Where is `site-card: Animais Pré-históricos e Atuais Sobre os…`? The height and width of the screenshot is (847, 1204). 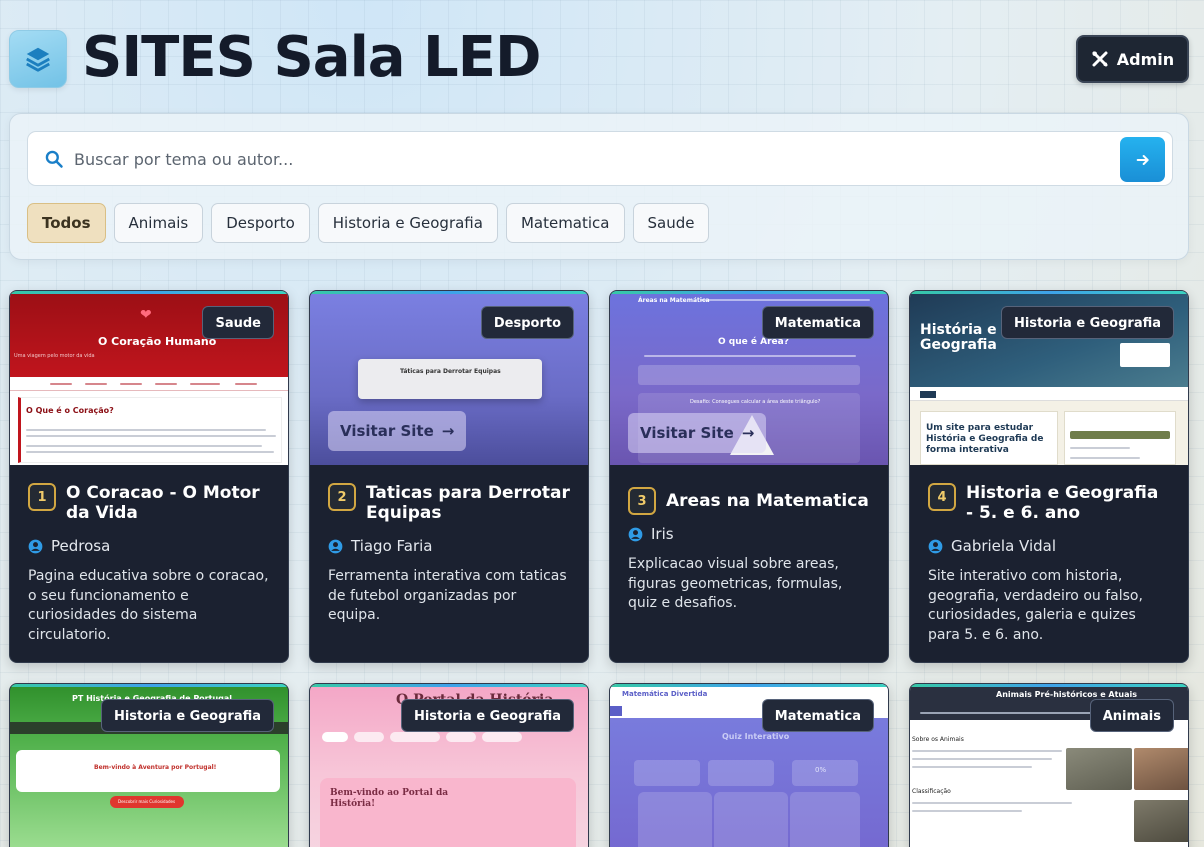 site-card: Animais Pré-históricos e Atuais Sobre os… is located at coordinates (1049, 765).